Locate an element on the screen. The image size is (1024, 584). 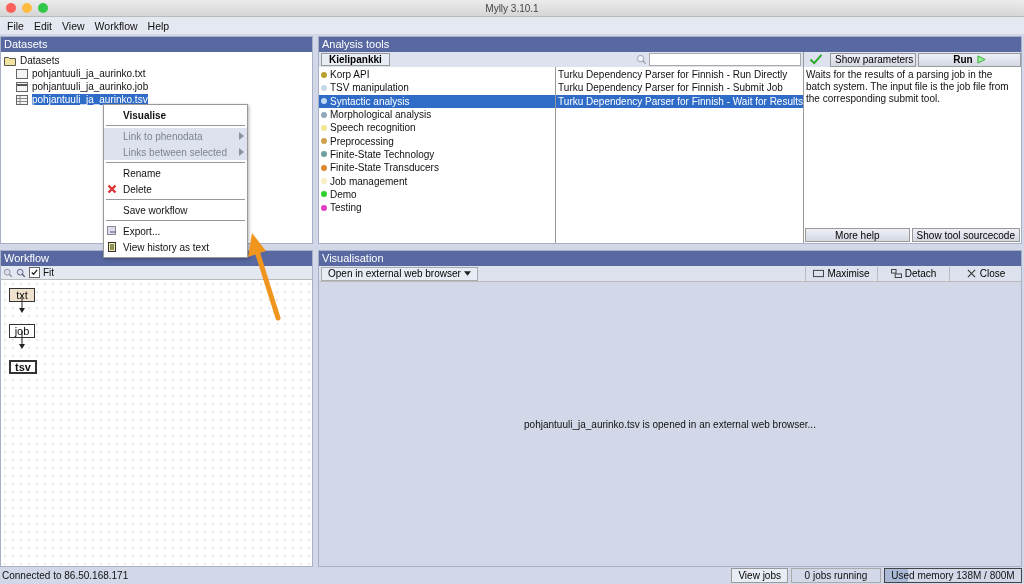
play-icon is located at coordinates (981, 59).